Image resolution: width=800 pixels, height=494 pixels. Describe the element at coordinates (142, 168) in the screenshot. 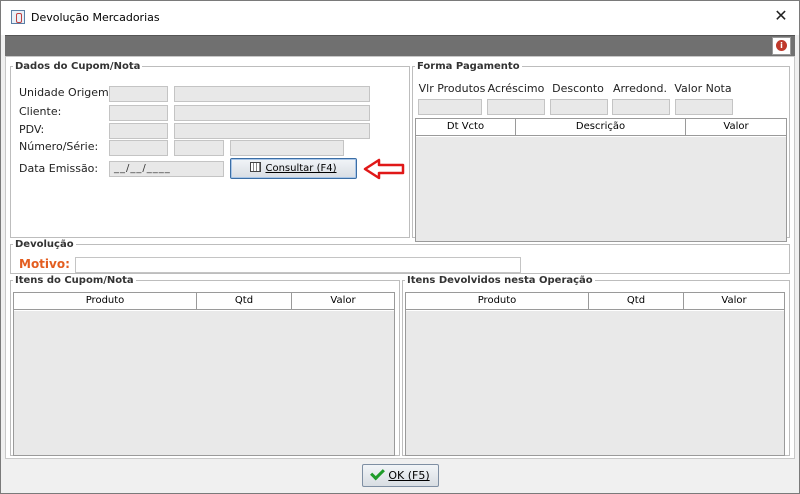

I see `data-emissao-value: __/__/____` at that location.